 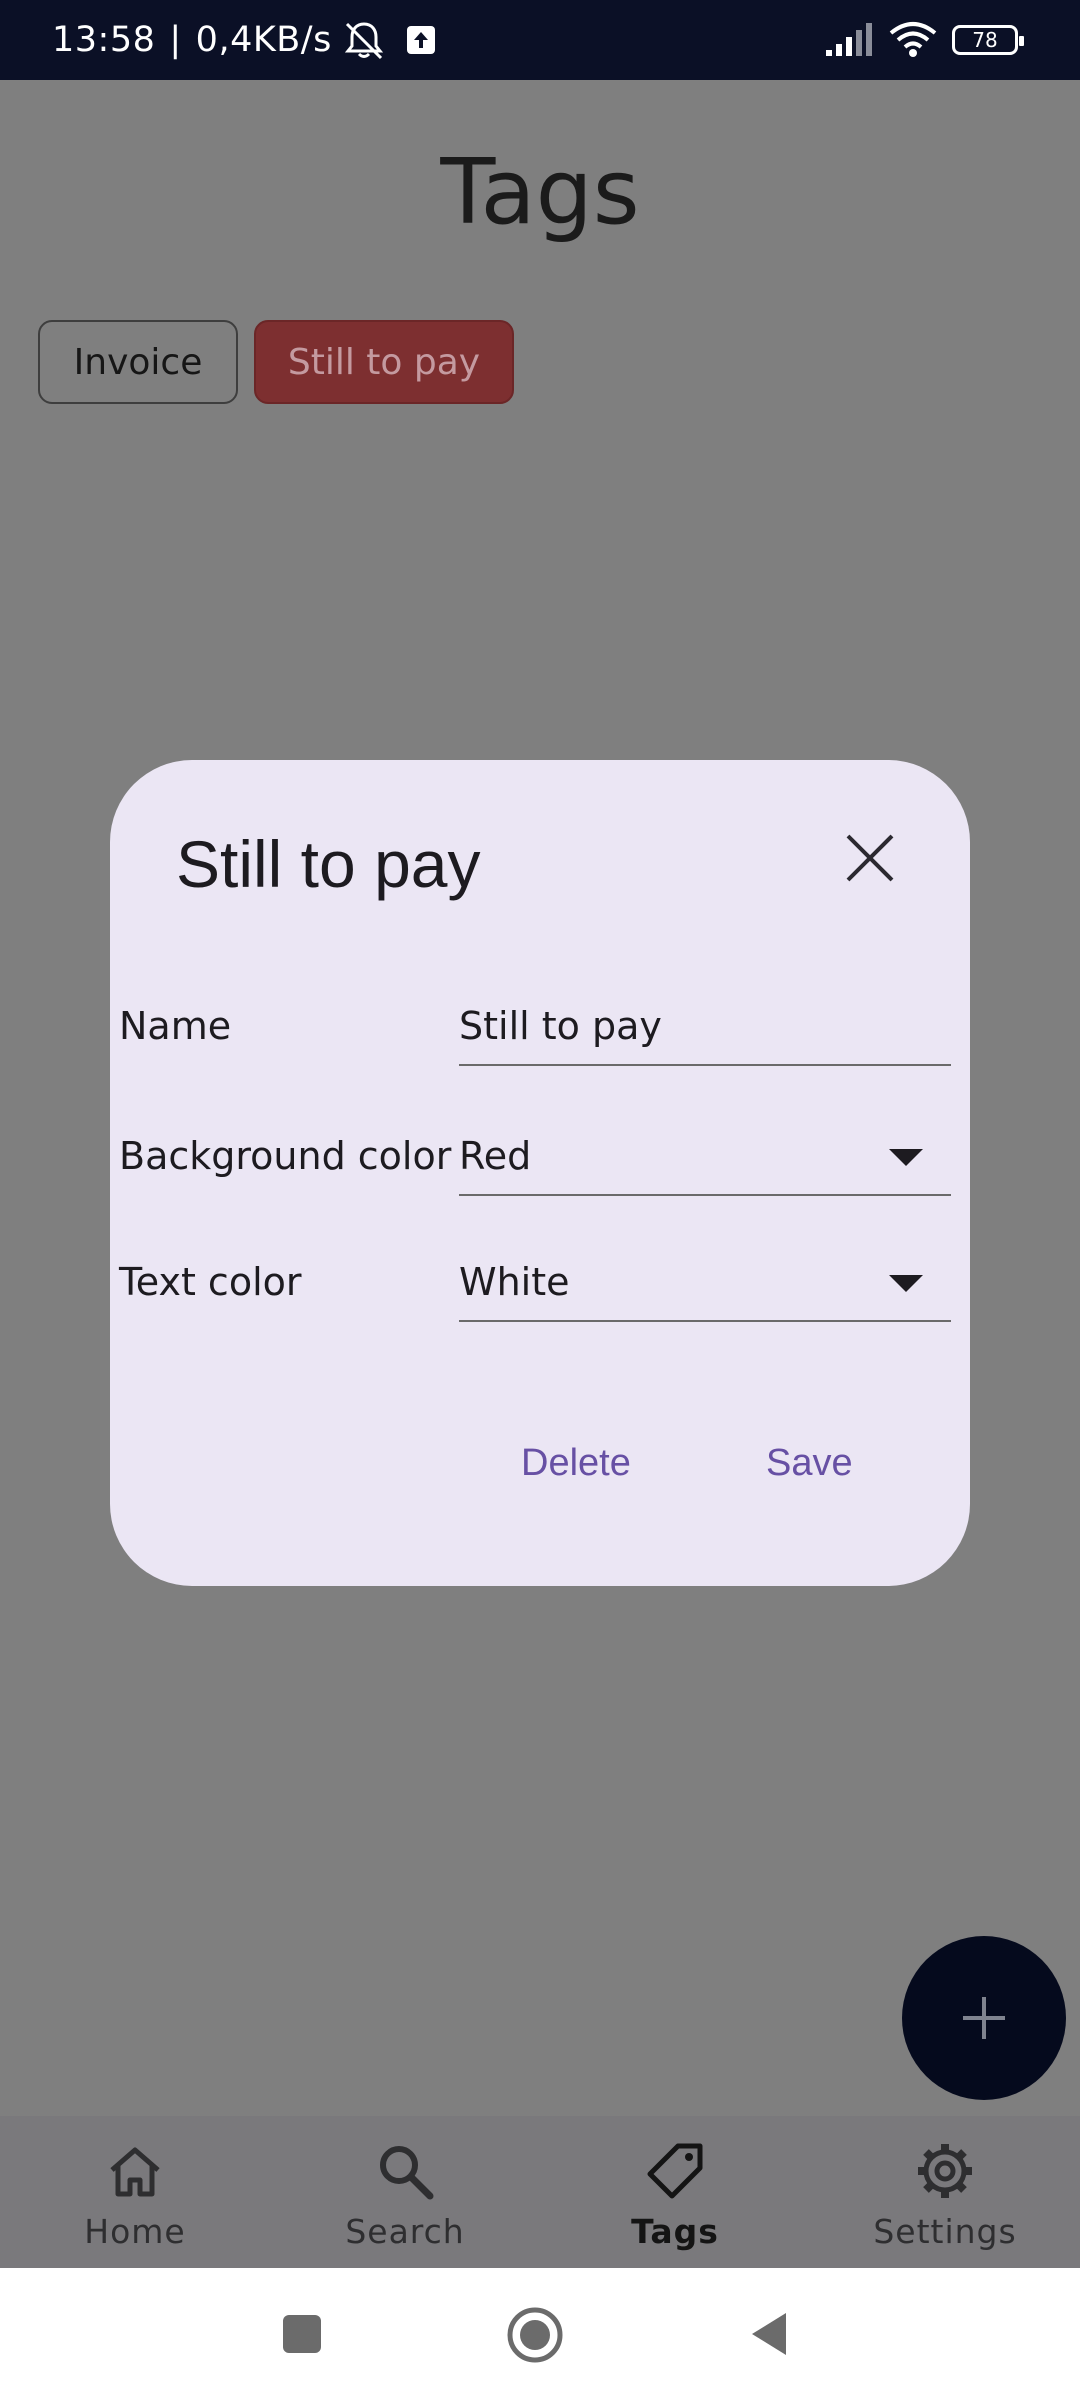 I want to click on status-bar: 13:58 | 0,4KB/s 78, so click(x=540, y=40).